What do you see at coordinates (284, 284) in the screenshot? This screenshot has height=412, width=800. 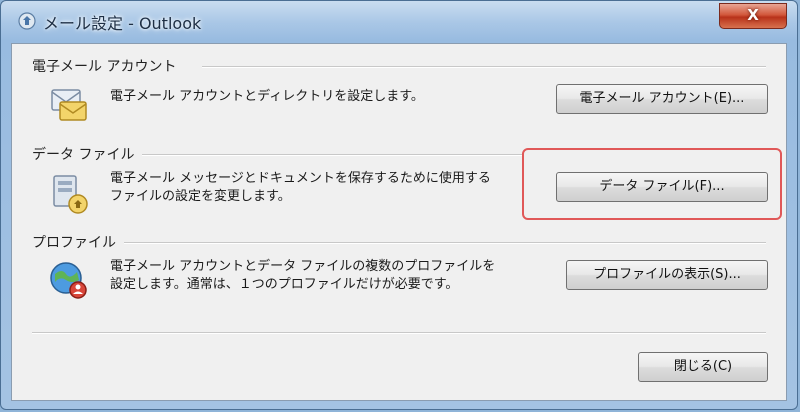 I see `profiles-description-line-2: 設定します。通常は、１つのプロファイルだけが必要です。` at bounding box center [284, 284].